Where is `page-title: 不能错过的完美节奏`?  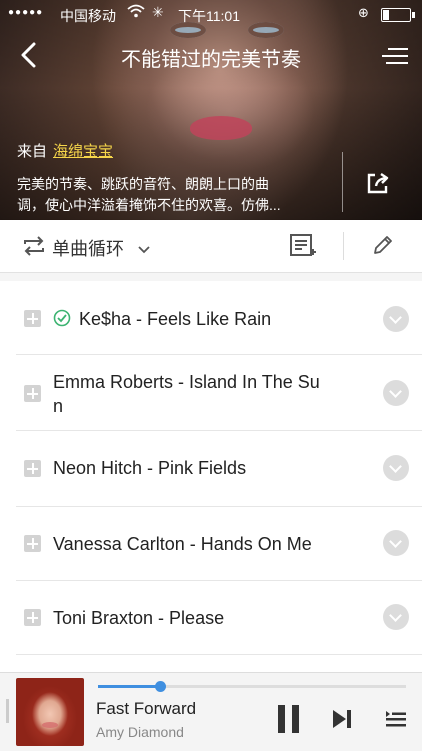 page-title: 不能错过的完美节奏 is located at coordinates (211, 60).